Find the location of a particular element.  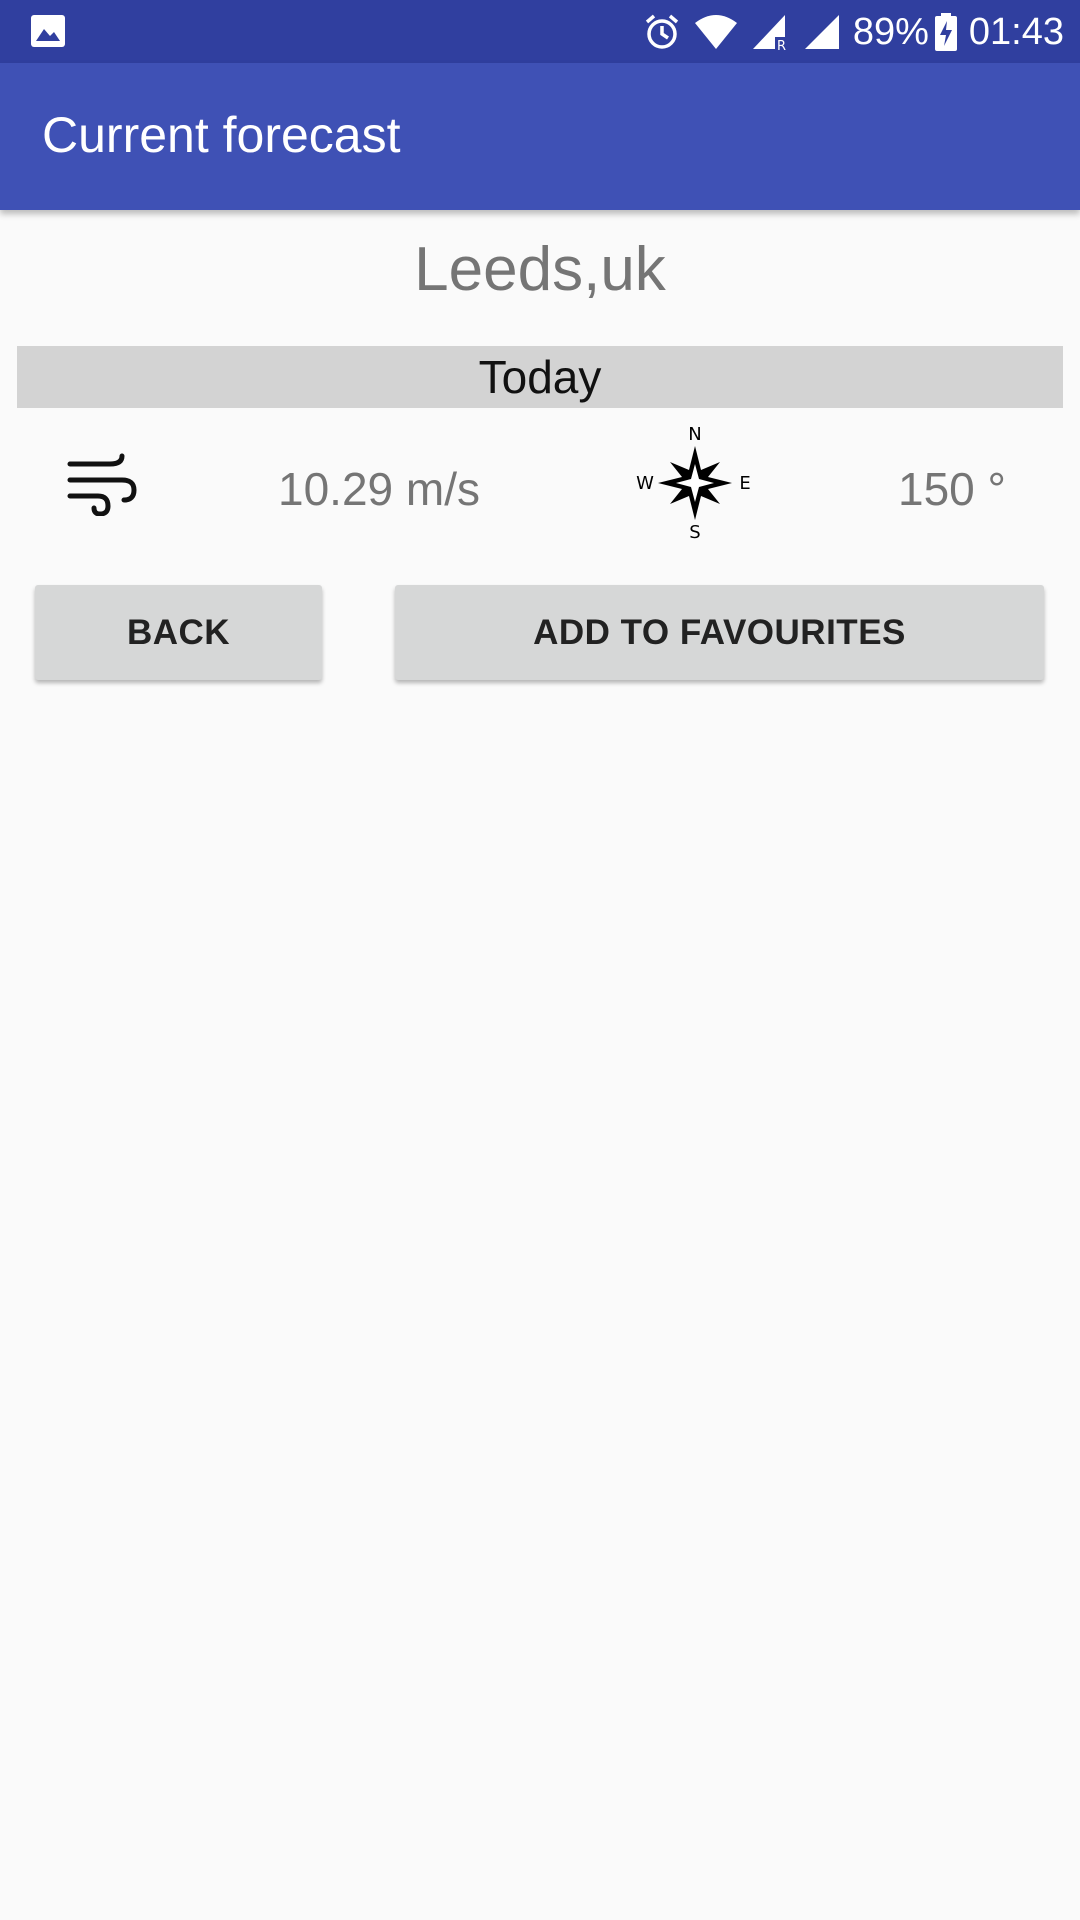

battery-charging-icon is located at coordinates (945, 32).